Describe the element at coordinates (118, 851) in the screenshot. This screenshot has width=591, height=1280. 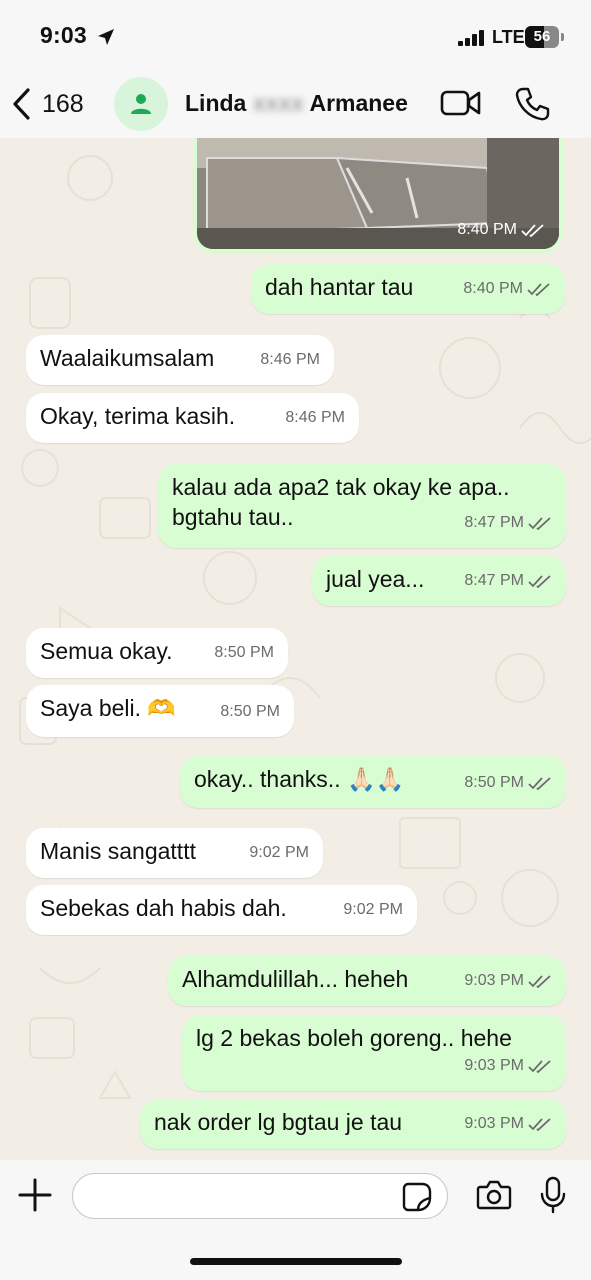
I see `message-text: Manis sangatttt` at that location.